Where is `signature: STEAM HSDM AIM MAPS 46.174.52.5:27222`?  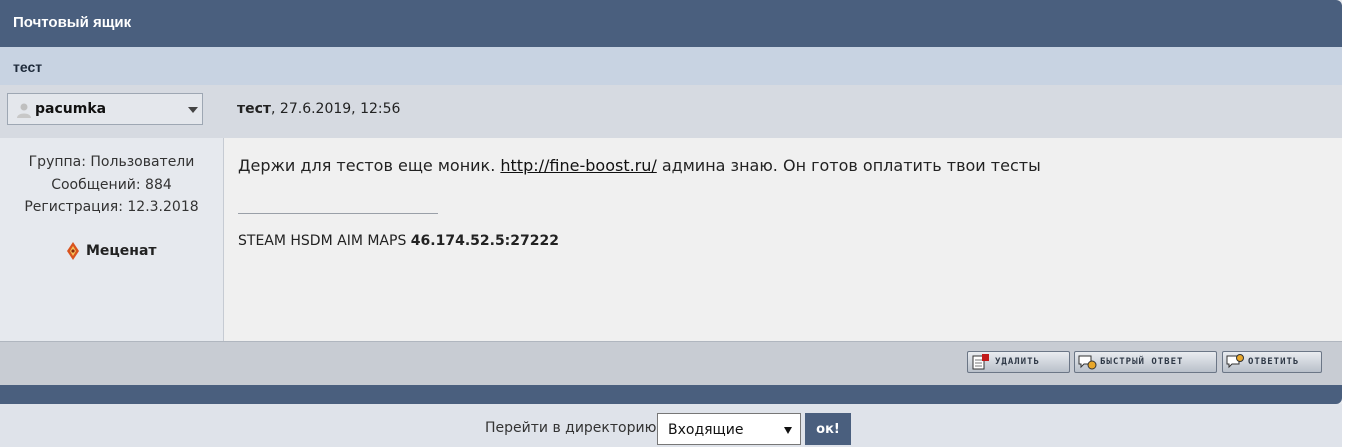 signature: STEAM HSDM AIM MAPS 46.174.52.5:27222 is located at coordinates (398, 241).